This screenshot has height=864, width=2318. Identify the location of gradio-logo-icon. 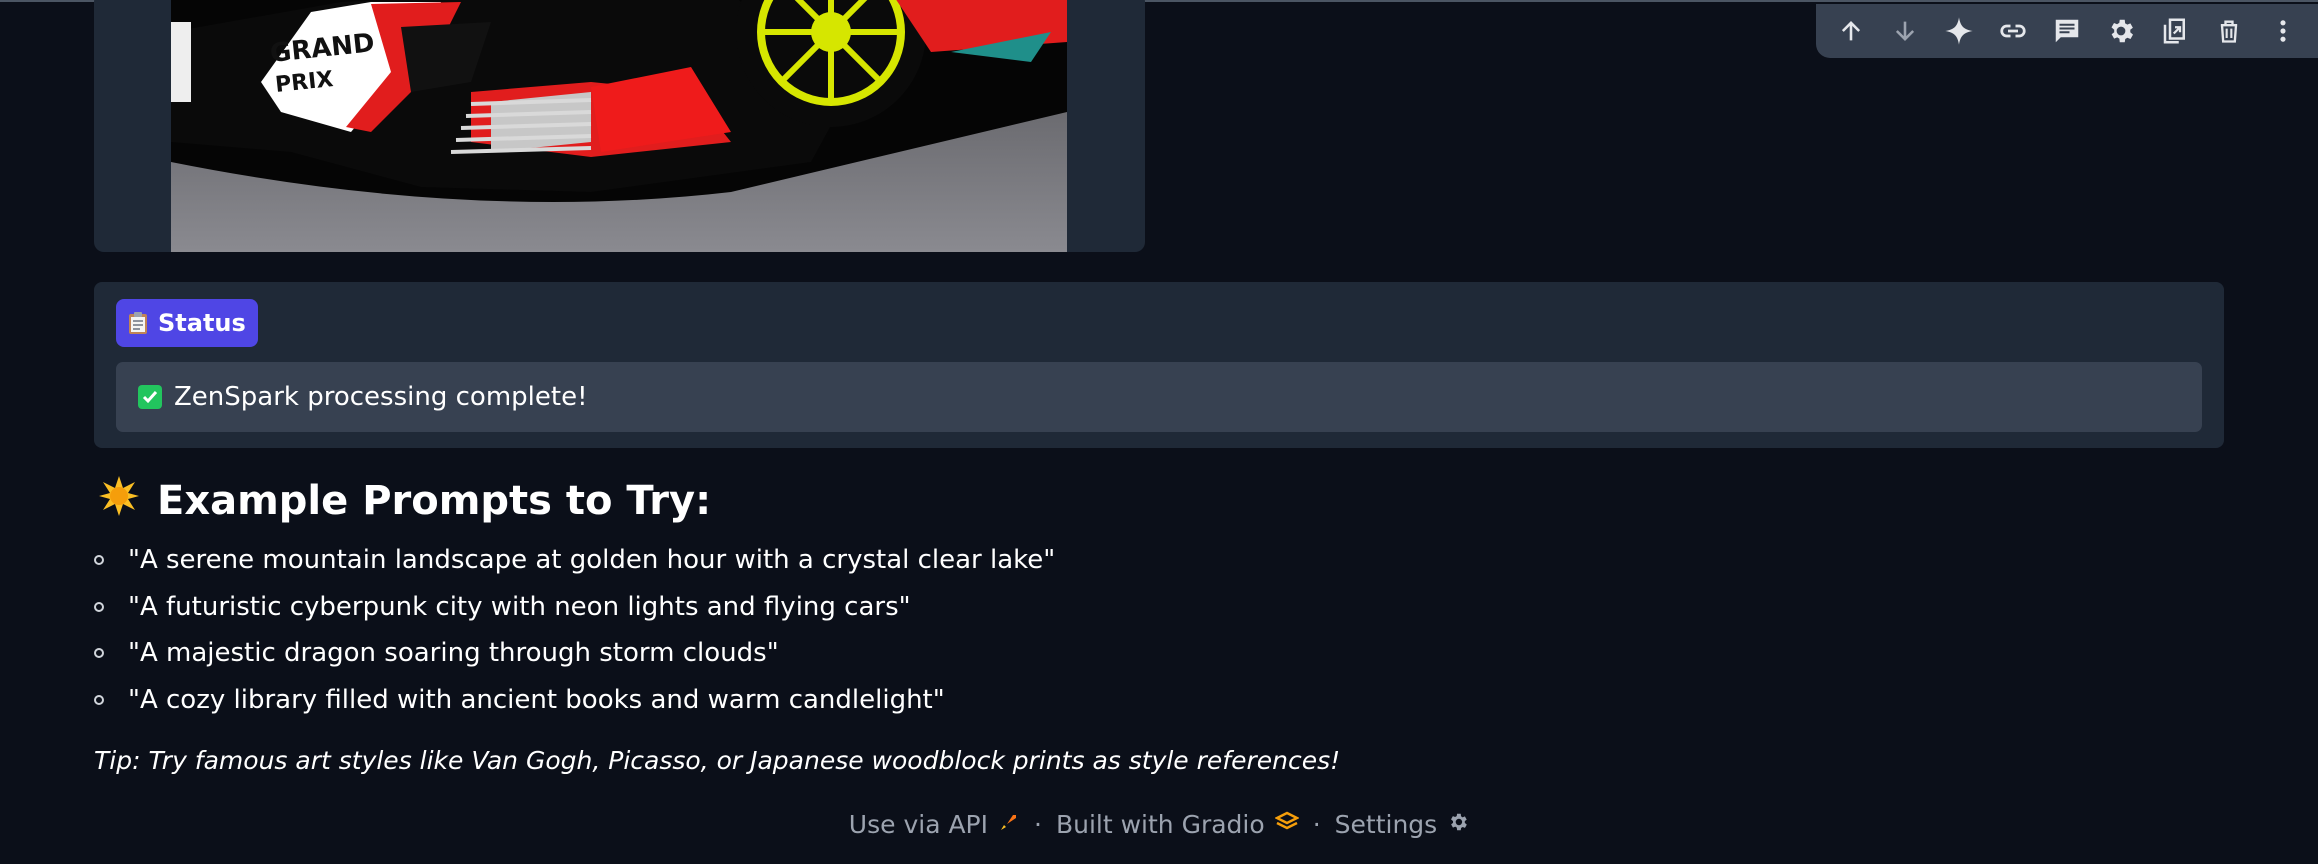
(1286, 824).